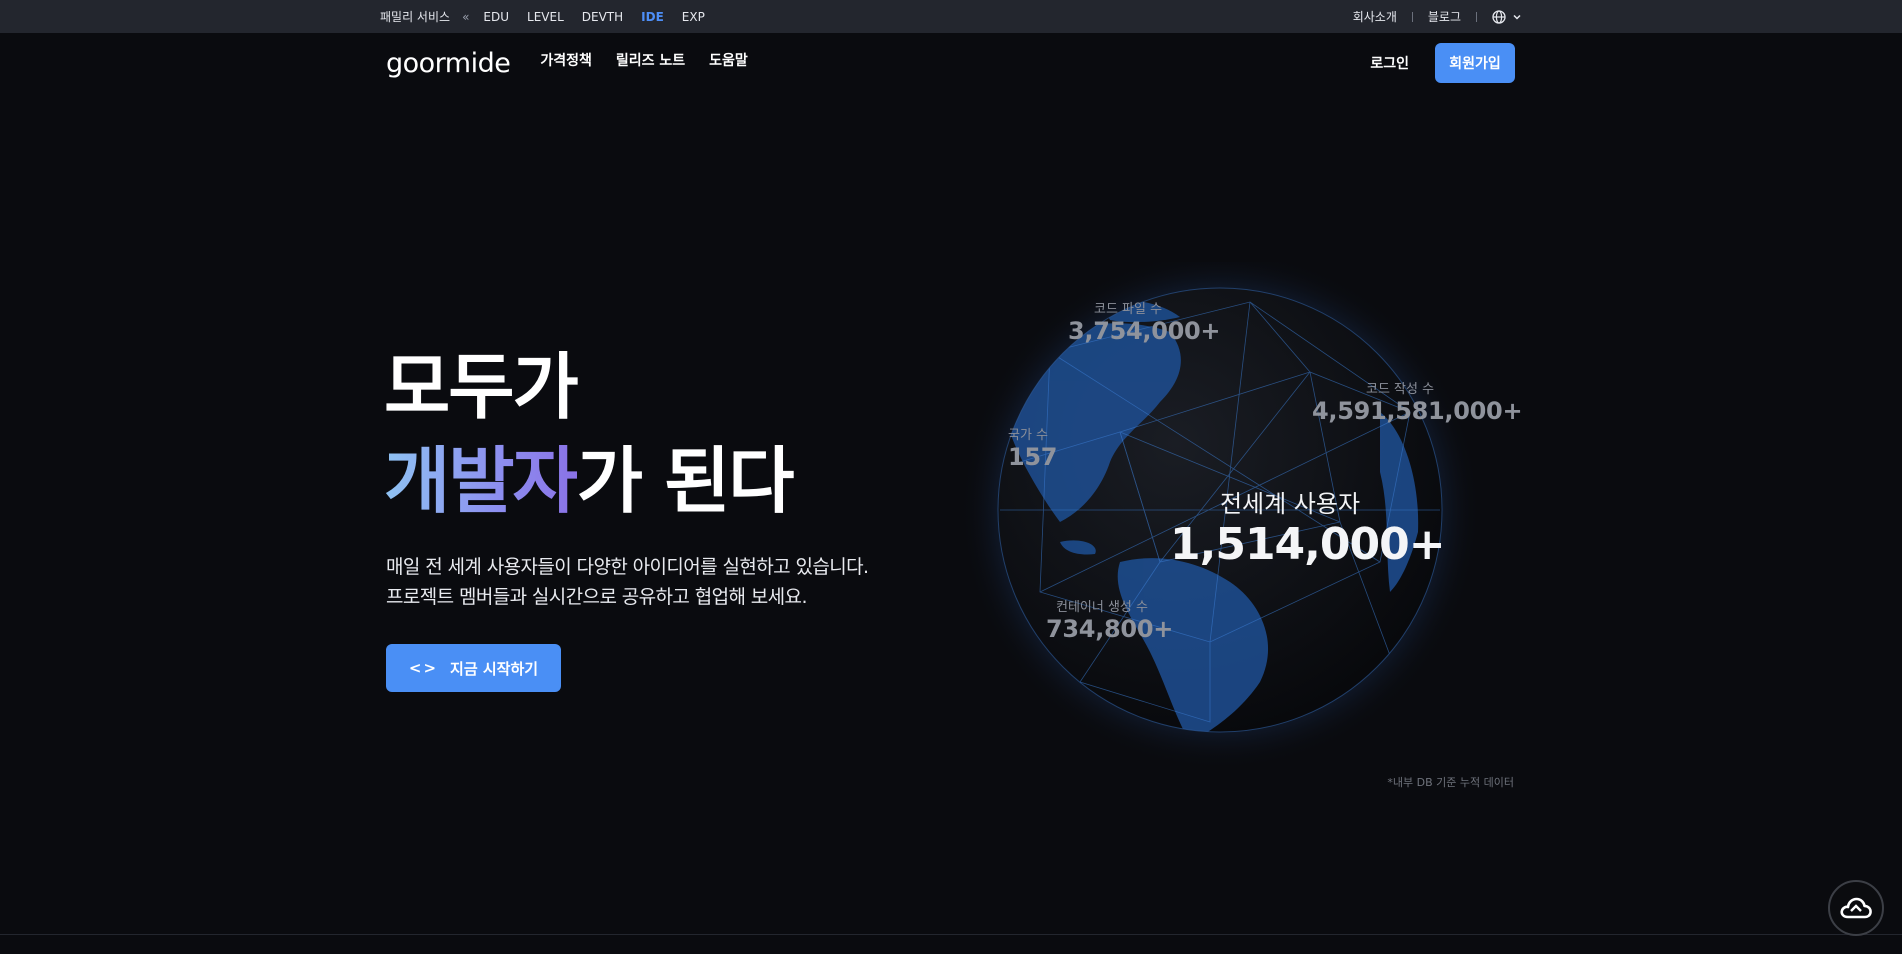  I want to click on chevron-down-icon, so click(1517, 17).